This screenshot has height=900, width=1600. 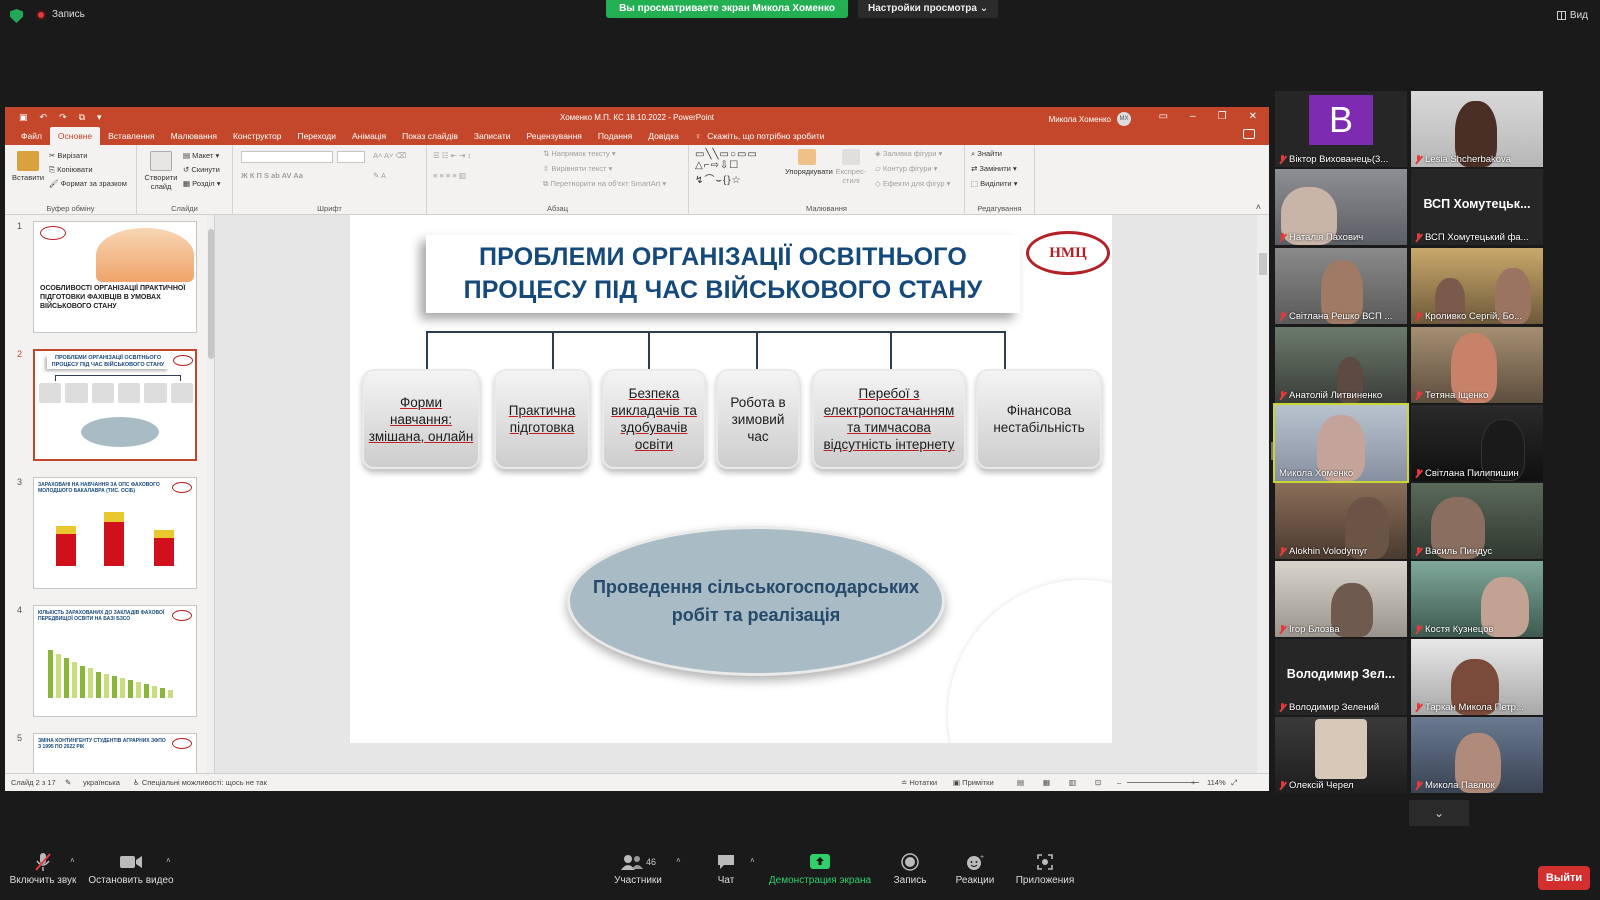 What do you see at coordinates (75, 136) in the screenshot?
I see `tab-home: Основне` at bounding box center [75, 136].